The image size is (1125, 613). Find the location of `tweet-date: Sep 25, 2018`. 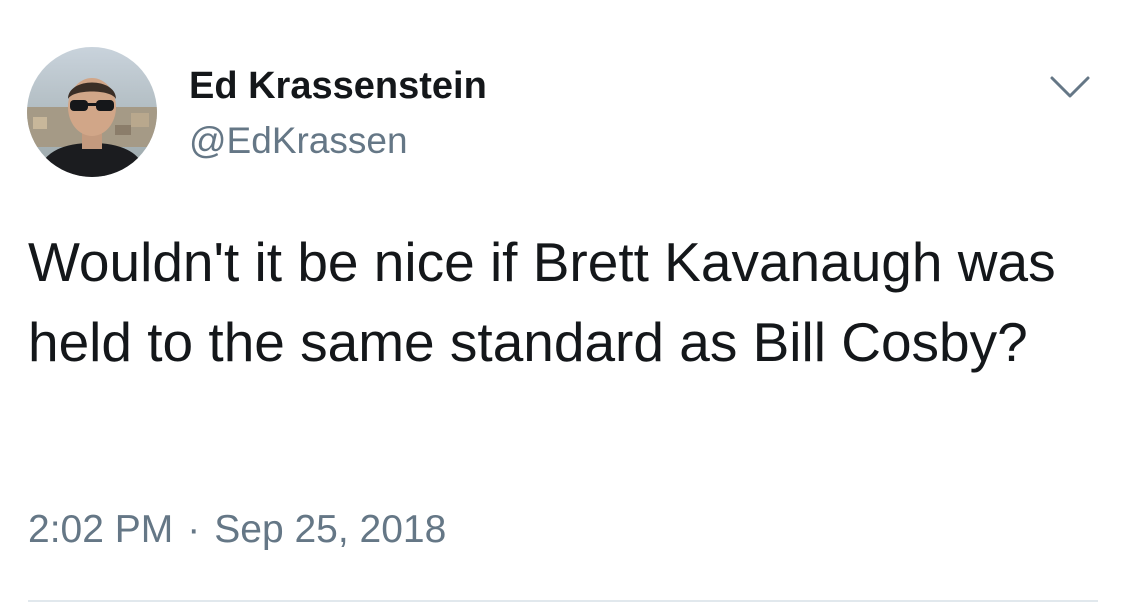

tweet-date: Sep 25, 2018 is located at coordinates (330, 529).